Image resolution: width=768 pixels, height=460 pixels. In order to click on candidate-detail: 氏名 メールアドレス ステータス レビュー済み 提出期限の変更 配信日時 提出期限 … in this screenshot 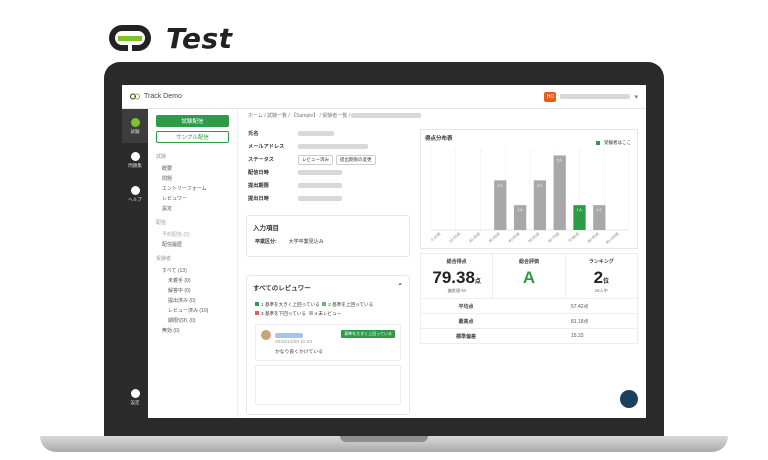, I will do `click(330, 166)`.